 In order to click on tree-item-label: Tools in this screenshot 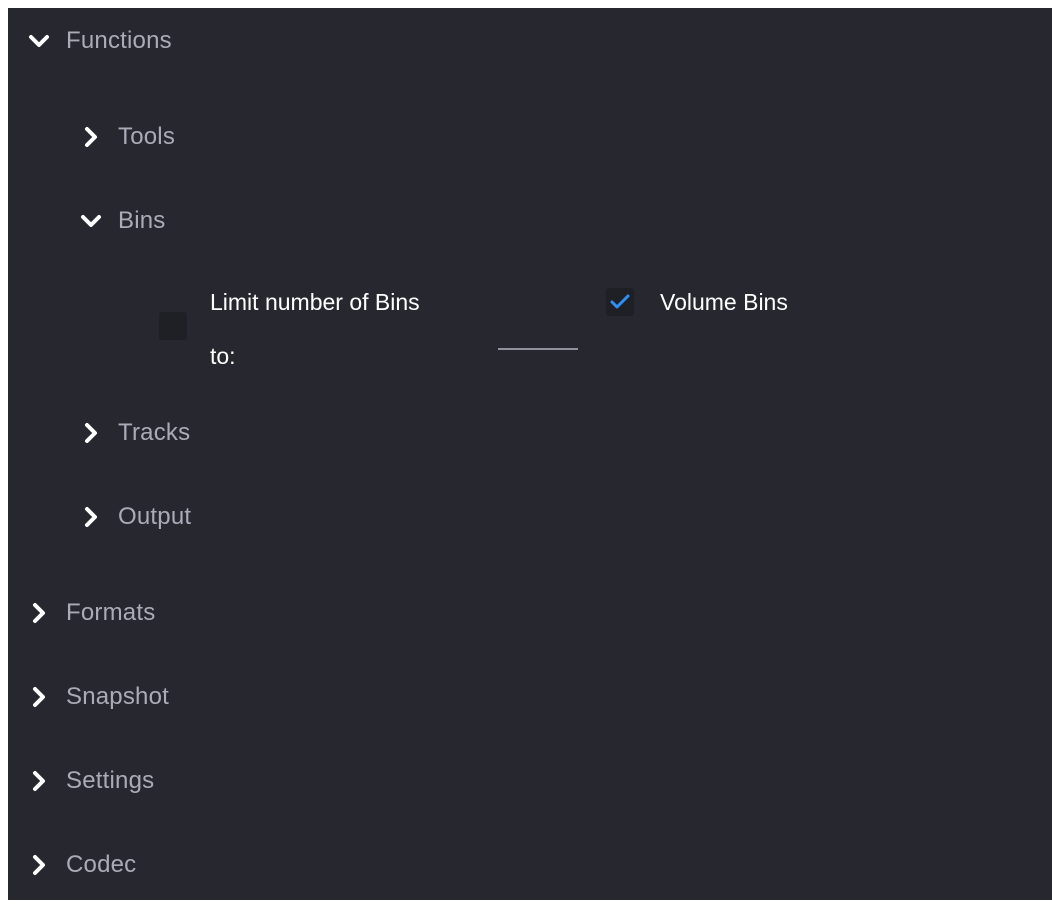, I will do `click(147, 136)`.